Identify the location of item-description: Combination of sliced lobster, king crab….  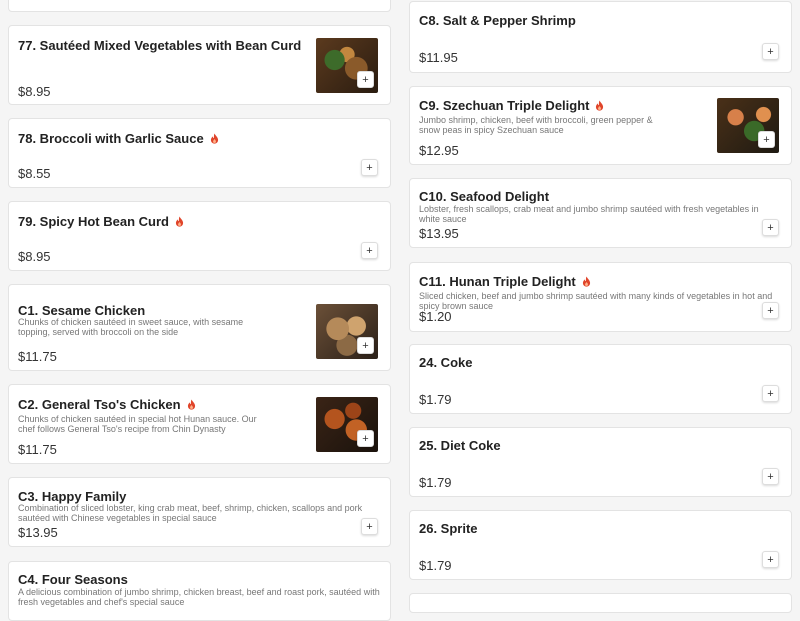
(190, 513).